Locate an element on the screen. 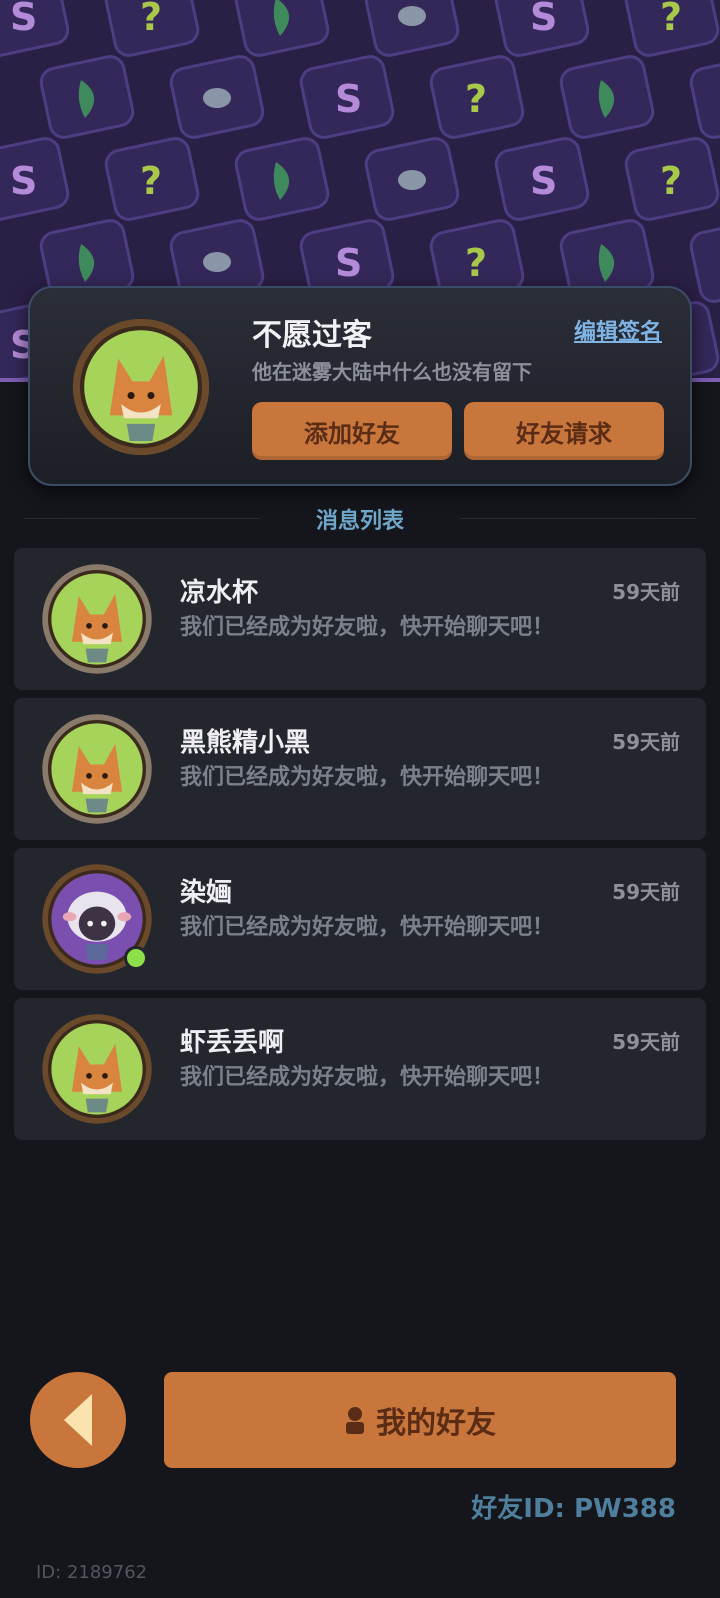  back-button is located at coordinates (78, 1420).